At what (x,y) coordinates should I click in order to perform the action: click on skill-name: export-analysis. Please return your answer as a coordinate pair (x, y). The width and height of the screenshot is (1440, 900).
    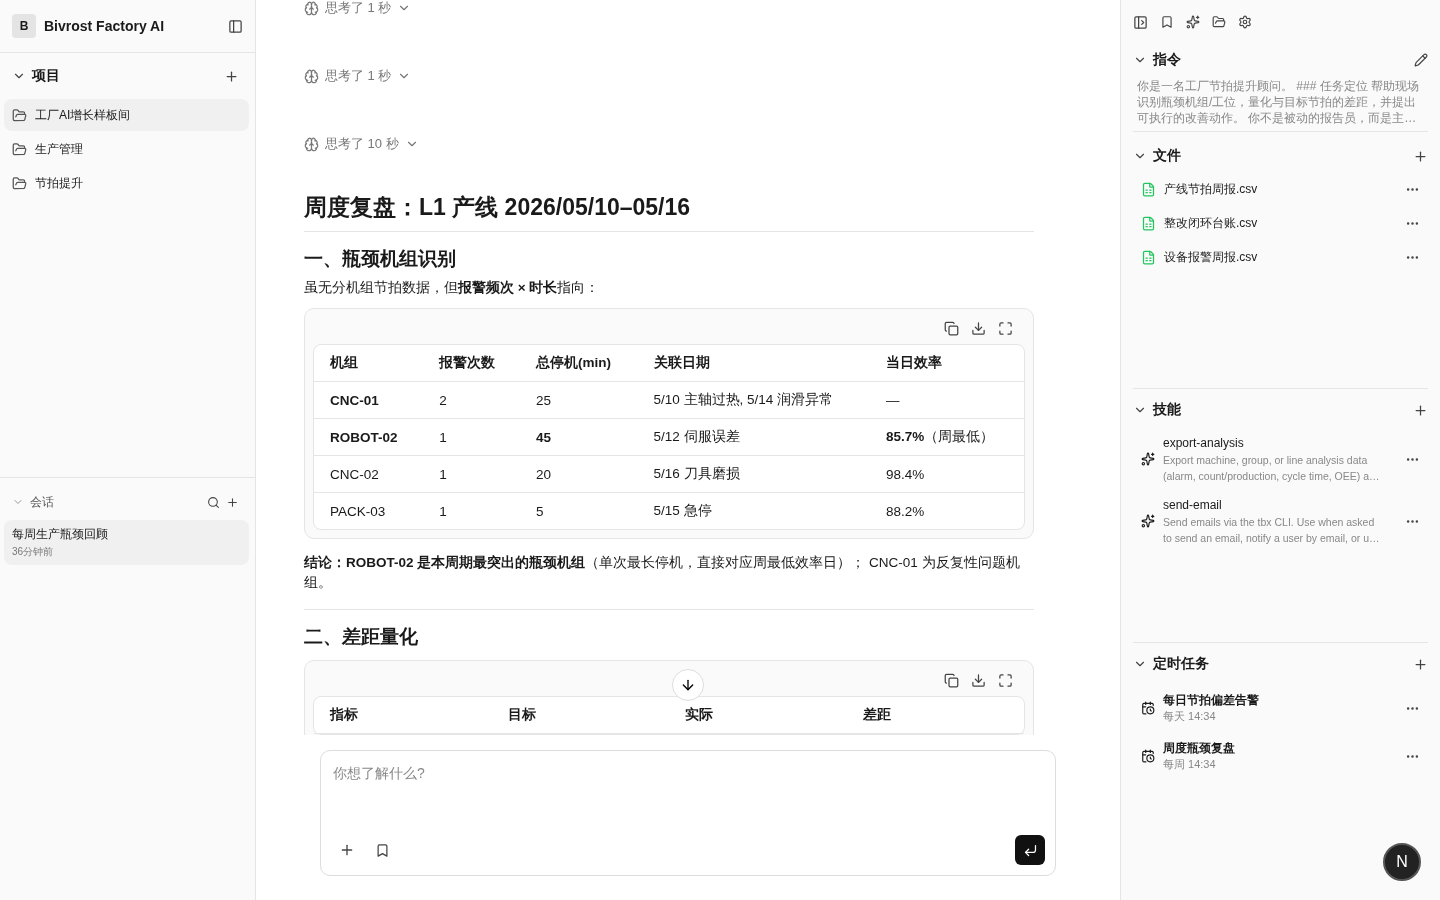
    Looking at the image, I should click on (1204, 443).